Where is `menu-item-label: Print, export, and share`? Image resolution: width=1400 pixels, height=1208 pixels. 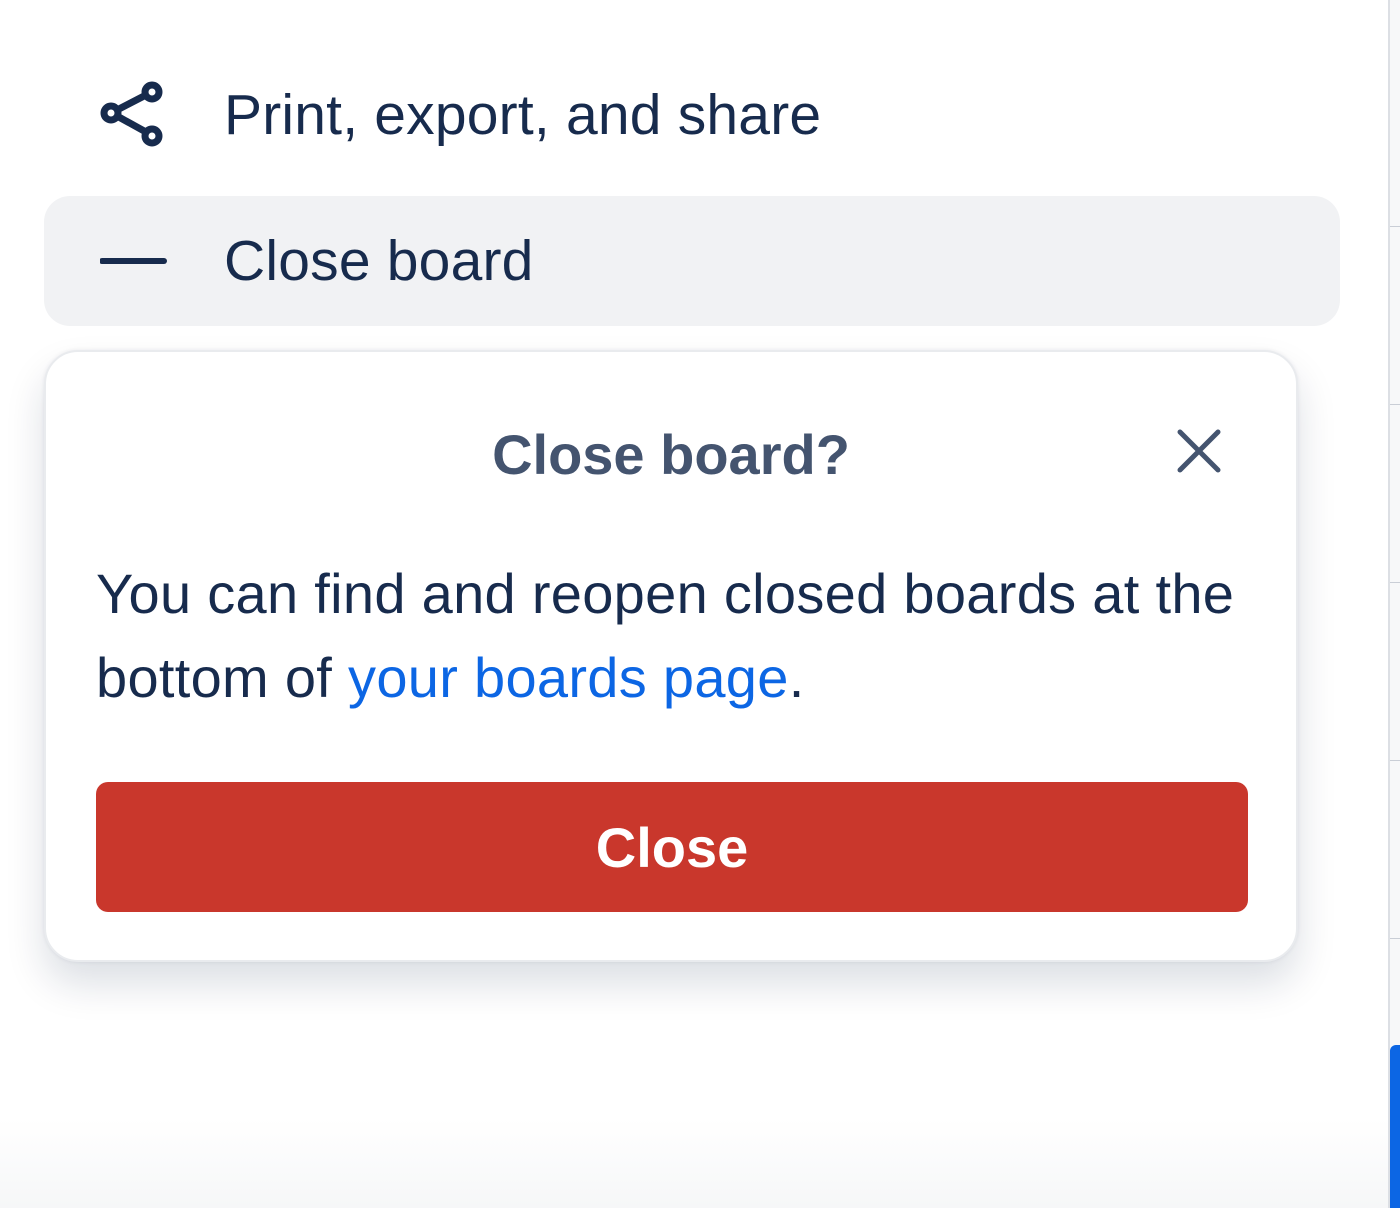 menu-item-label: Print, export, and share is located at coordinates (523, 115).